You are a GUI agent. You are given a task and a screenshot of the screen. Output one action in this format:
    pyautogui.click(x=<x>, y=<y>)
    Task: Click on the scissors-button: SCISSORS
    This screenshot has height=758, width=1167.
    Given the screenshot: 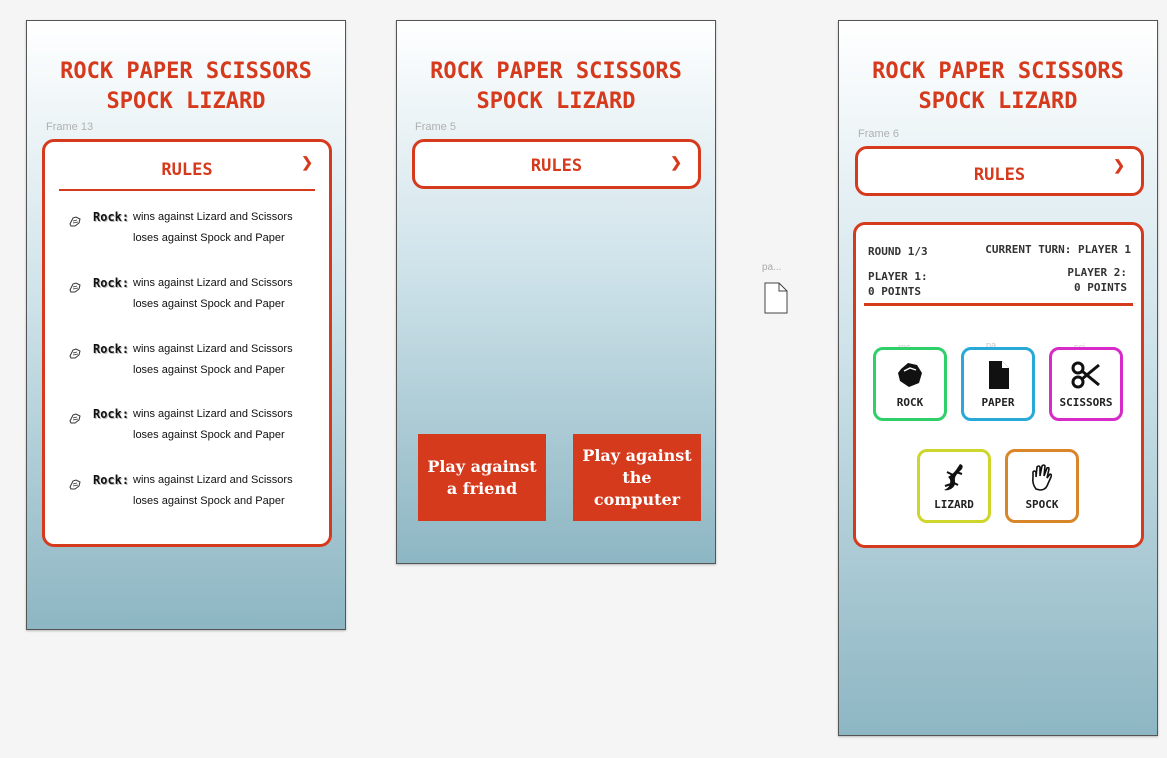 What is the action you would take?
    pyautogui.click(x=1086, y=384)
    